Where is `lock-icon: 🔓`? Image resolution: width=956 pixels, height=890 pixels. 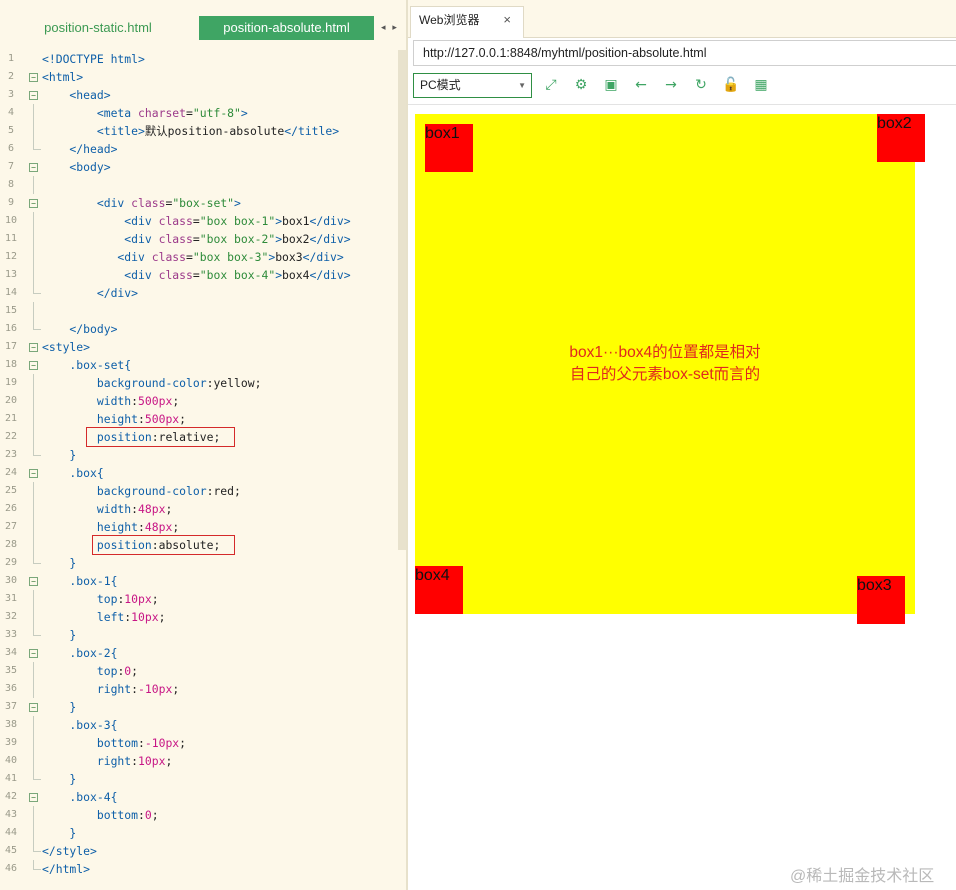
lock-icon: 🔓 is located at coordinates (731, 85).